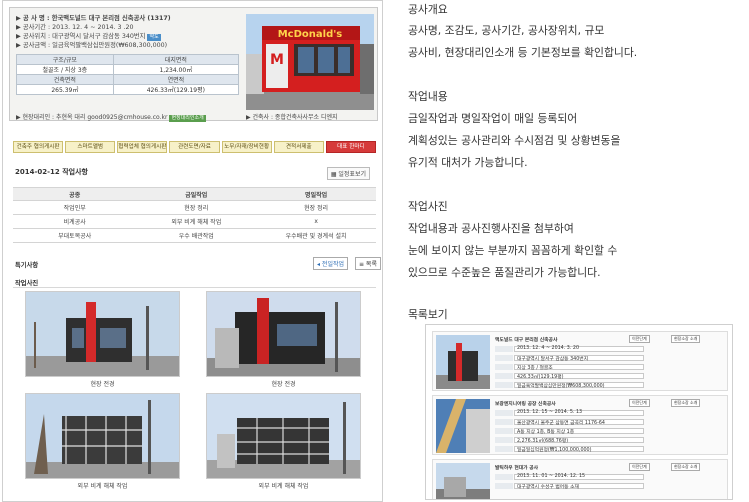 This screenshot has width=749, height=502. What do you see at coordinates (75, 235) in the screenshot?
I see `work-cell: 부대토목공사` at bounding box center [75, 235].